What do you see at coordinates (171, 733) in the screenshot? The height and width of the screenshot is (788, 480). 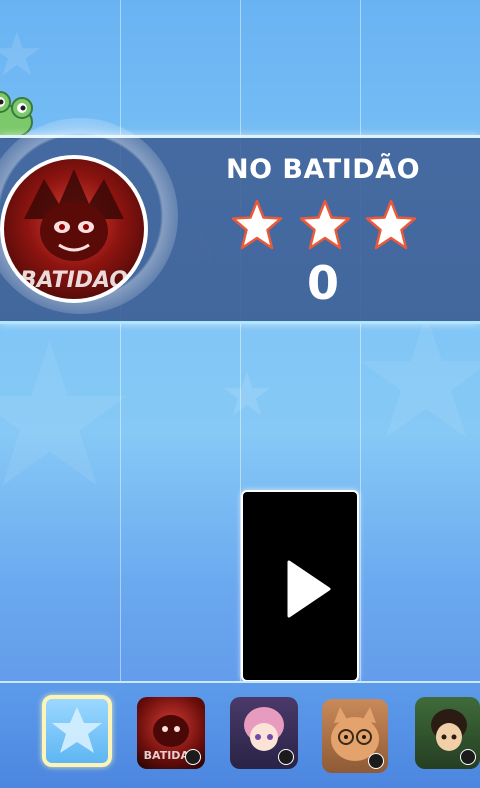 I see `song-thumb-batidao: BATIDAO` at bounding box center [171, 733].